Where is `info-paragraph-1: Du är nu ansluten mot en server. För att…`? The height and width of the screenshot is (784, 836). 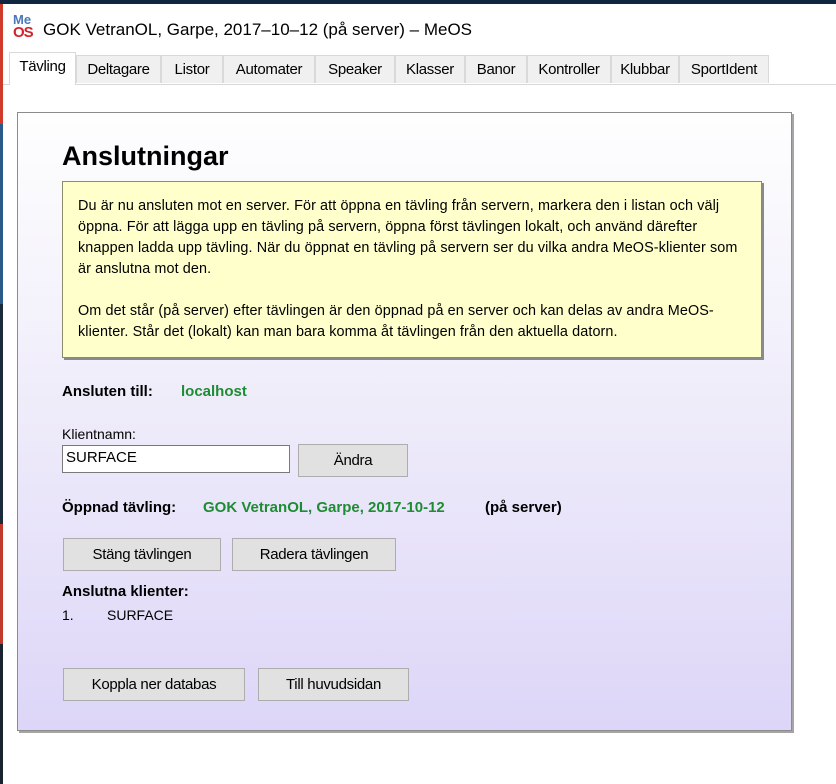 info-paragraph-1: Du är nu ansluten mot en server. För att… is located at coordinates (408, 237).